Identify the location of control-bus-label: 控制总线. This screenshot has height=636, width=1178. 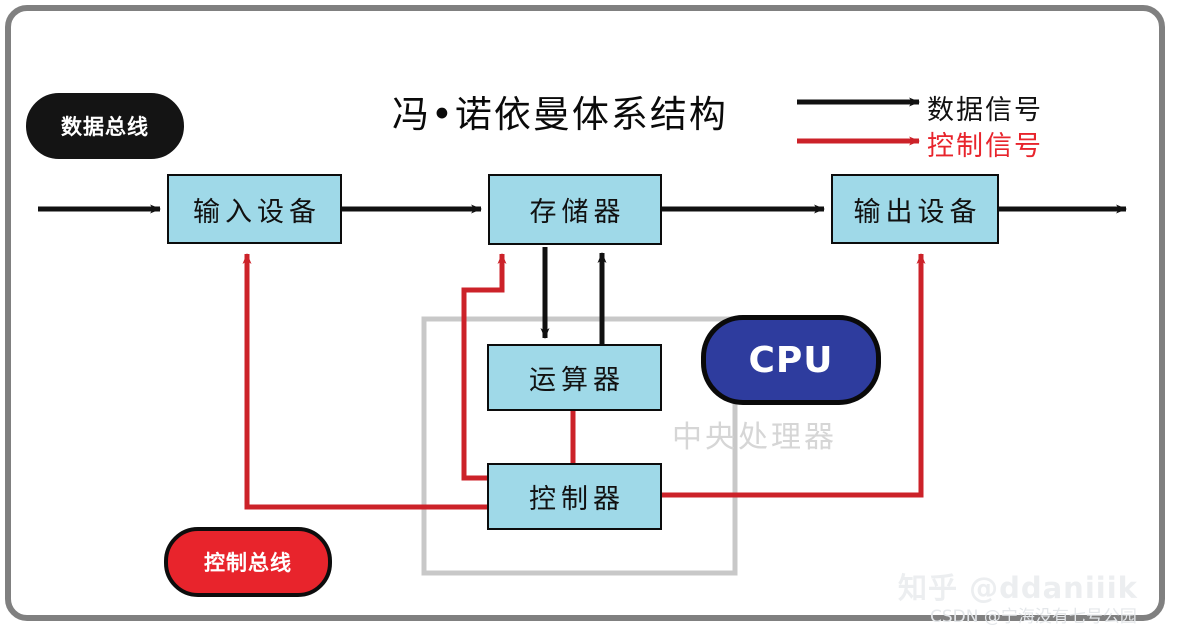
(248, 563).